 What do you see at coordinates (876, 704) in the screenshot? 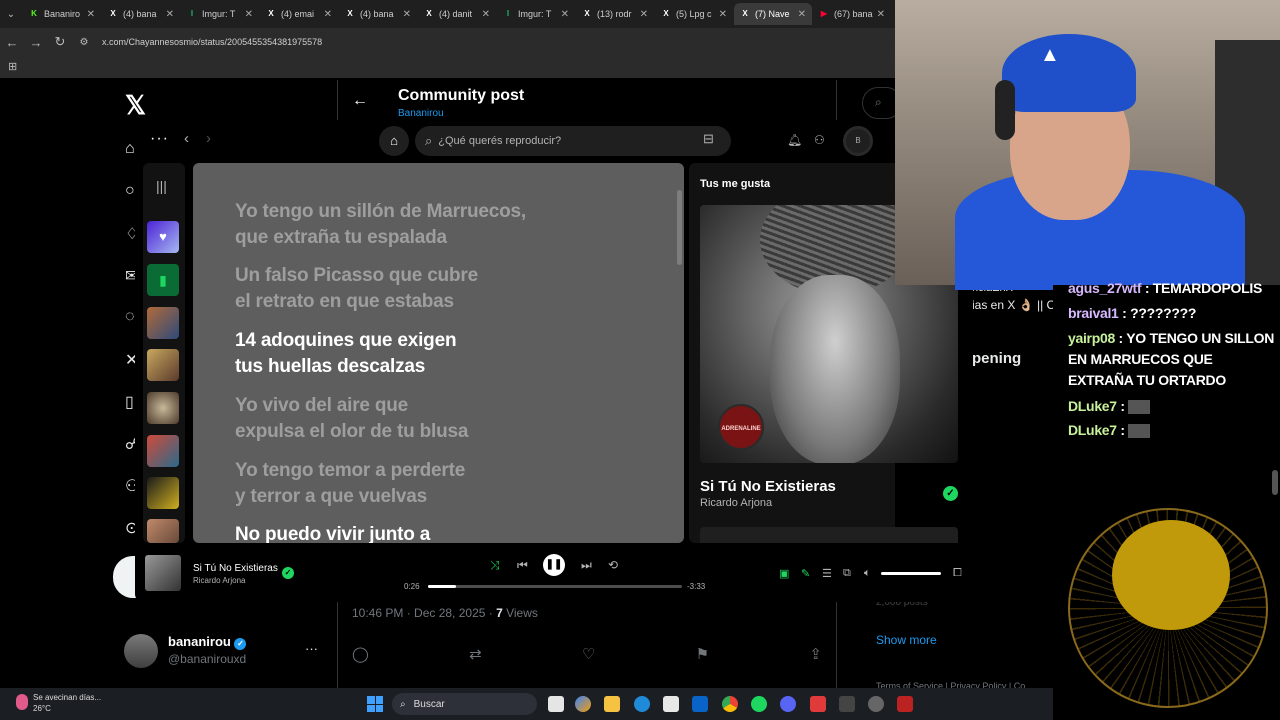
I see `obs-icon` at bounding box center [876, 704].